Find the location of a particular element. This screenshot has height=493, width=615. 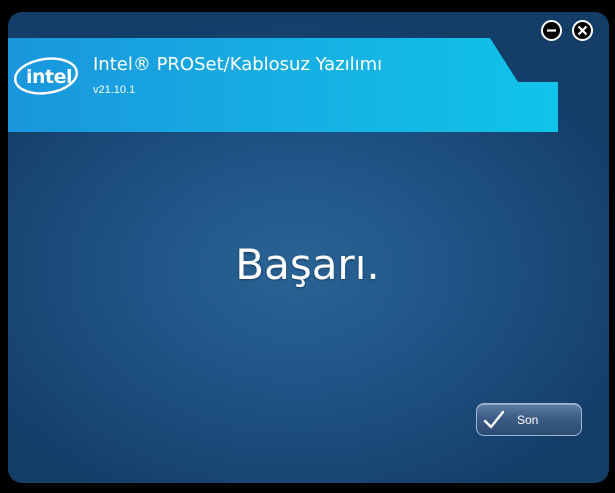

finish-button: Son is located at coordinates (529, 419).